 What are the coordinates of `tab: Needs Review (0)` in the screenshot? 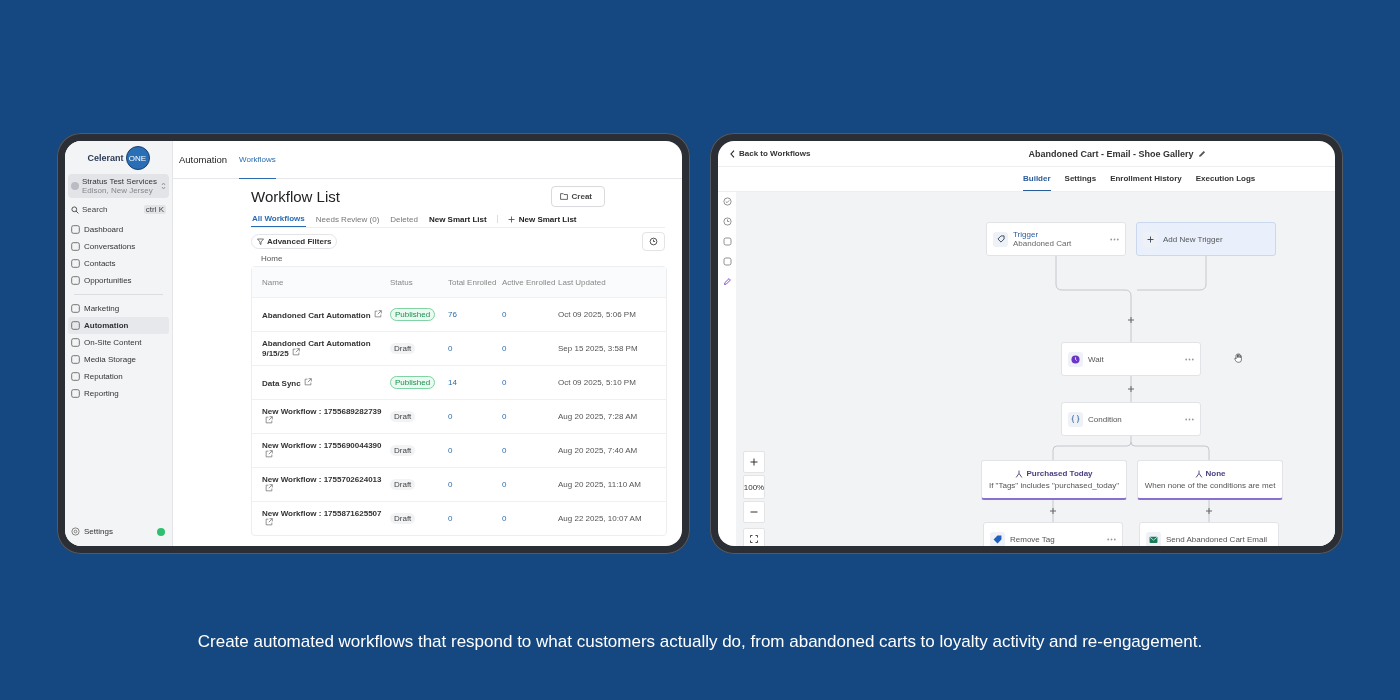 It's located at (347, 219).